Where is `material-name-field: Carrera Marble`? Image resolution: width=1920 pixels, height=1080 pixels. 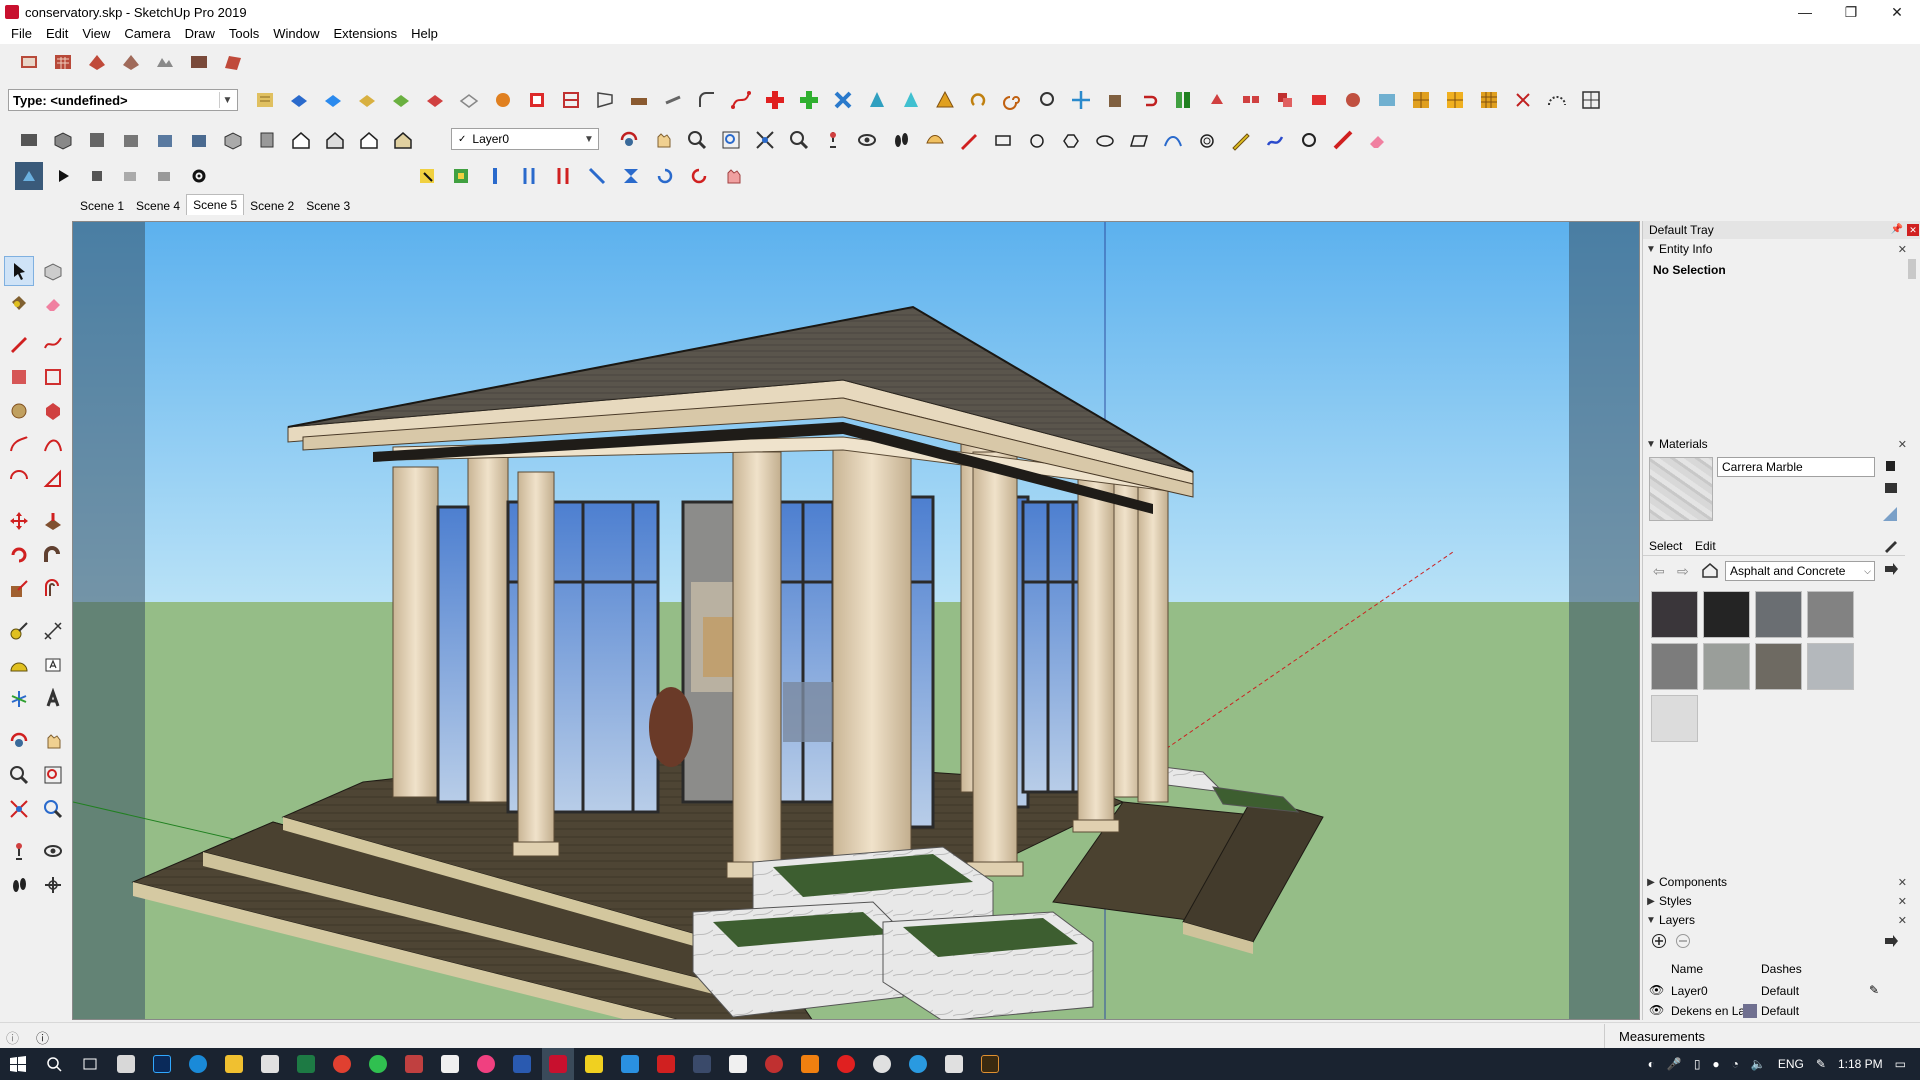
material-name-field: Carrera Marble is located at coordinates (1796, 467).